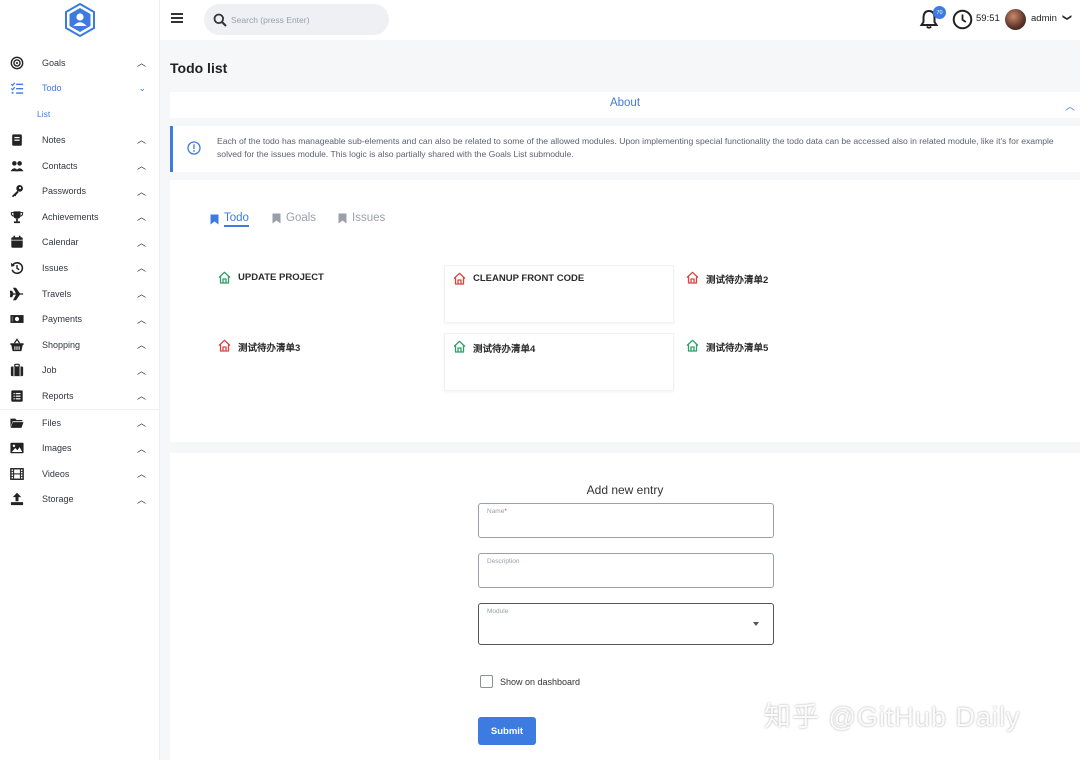 The width and height of the screenshot is (1080, 760). What do you see at coordinates (54, 62) in the screenshot?
I see `sidebar-item-label: Goals` at bounding box center [54, 62].